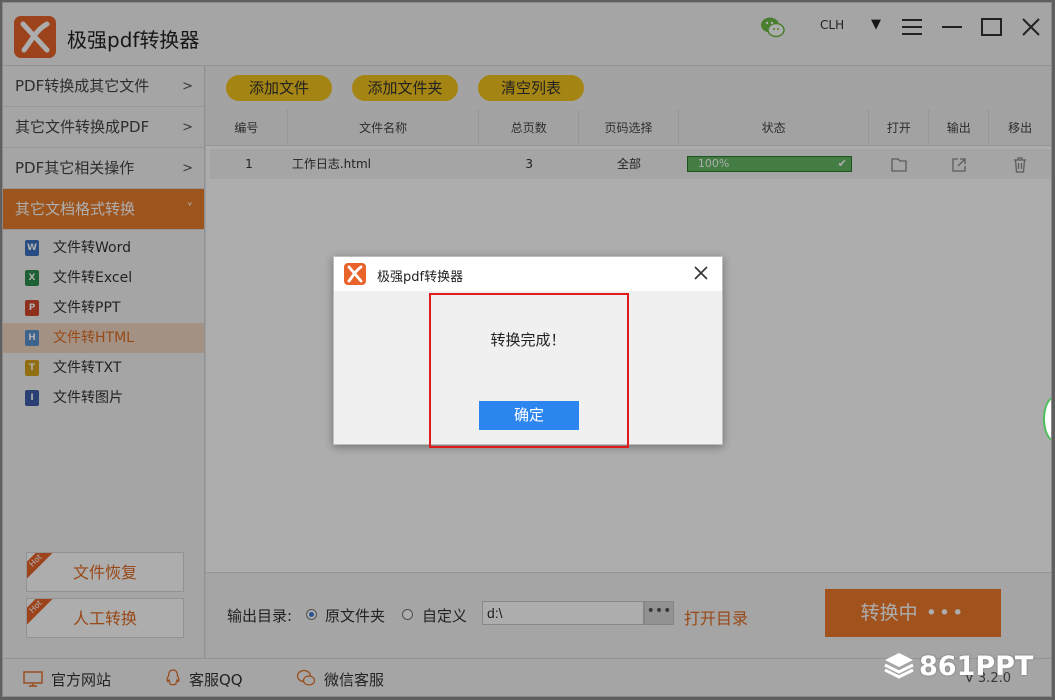 The width and height of the screenshot is (1055, 700). Describe the element at coordinates (701, 273) in the screenshot. I see `dialog-close-icon` at that location.